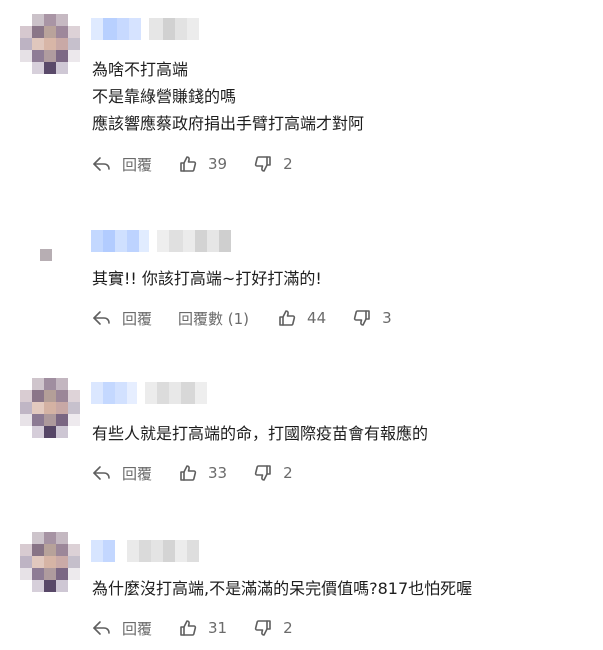 This screenshot has height=650, width=603. I want to click on comment-line: 有些人就是打高端的命，打國際疫苗會有報應的, so click(260, 433).